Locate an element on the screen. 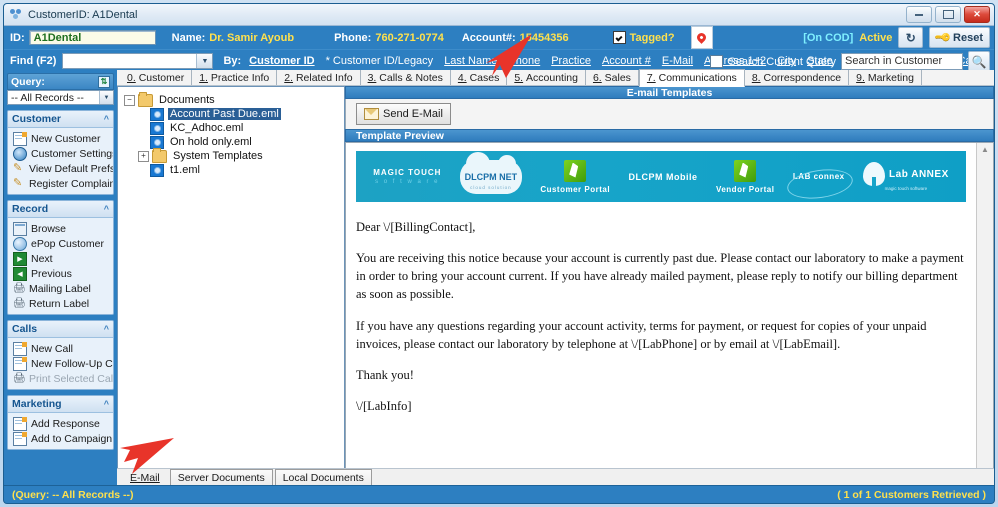  tab-accel: 7. is located at coordinates (651, 77).